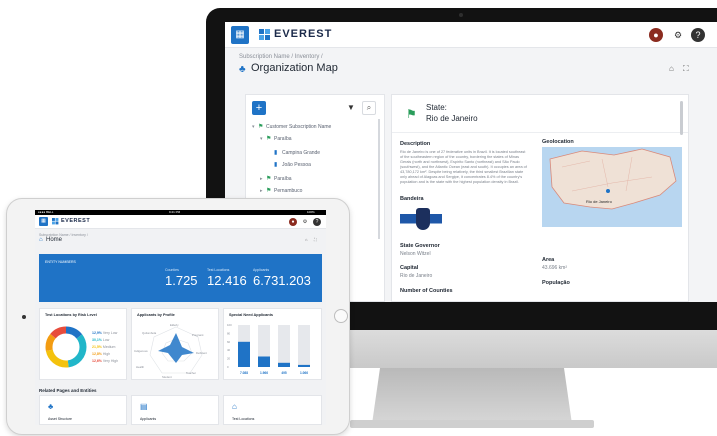 The height and width of the screenshot is (436, 717). Describe the element at coordinates (71, 315) in the screenshot. I see `card-title: Test Locations by Risk Level` at that location.